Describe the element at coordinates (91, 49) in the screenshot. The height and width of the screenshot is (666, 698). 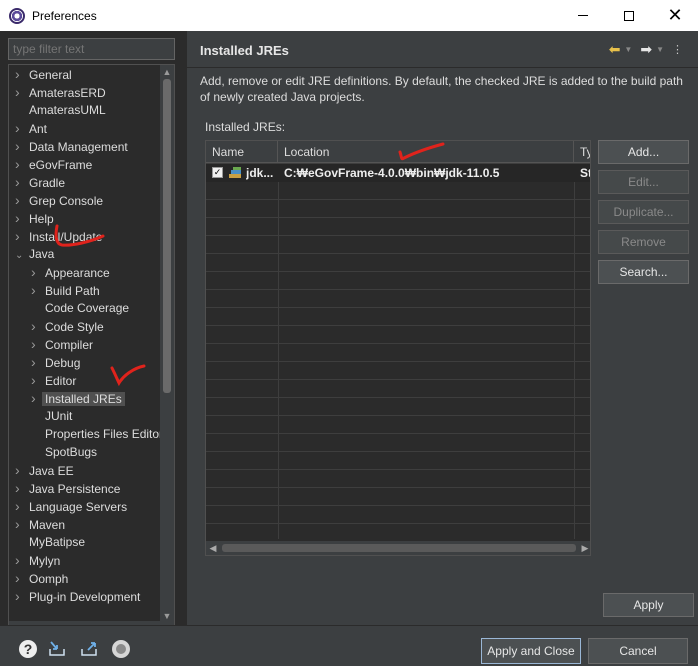
I see `filter-input` at that location.